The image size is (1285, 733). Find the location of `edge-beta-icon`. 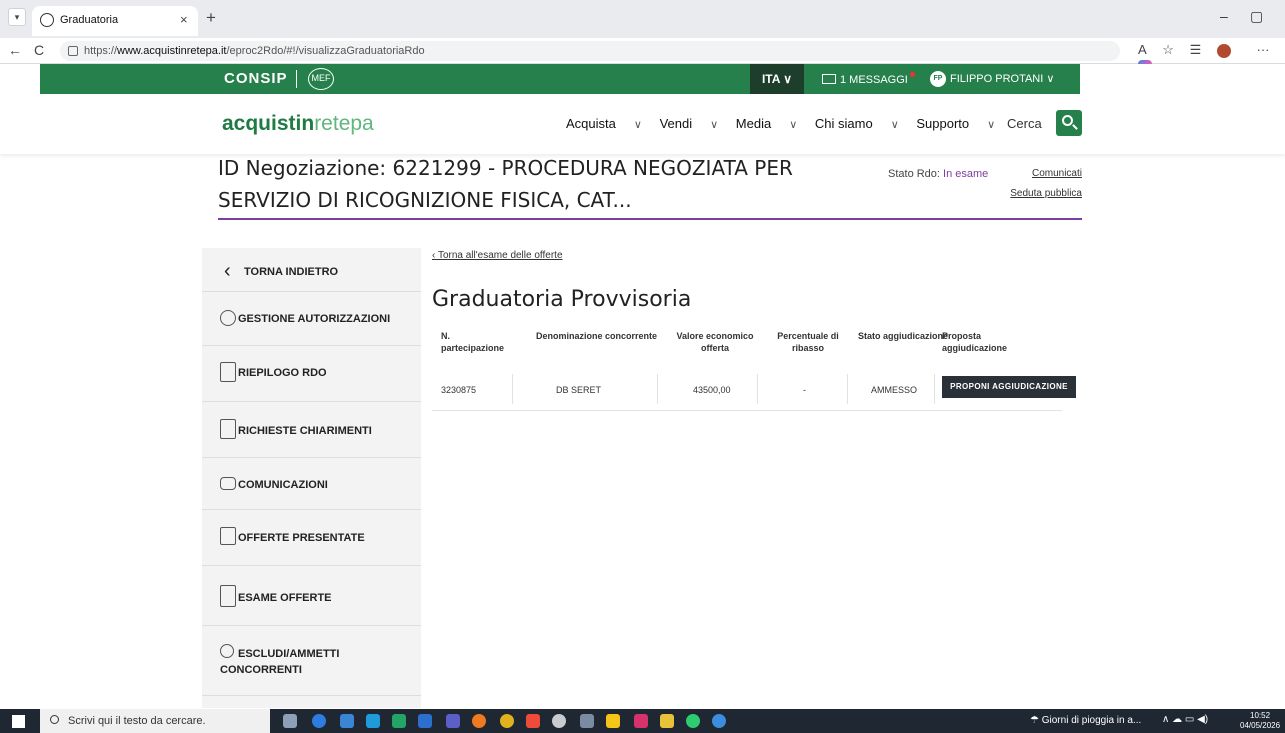

edge-beta-icon is located at coordinates (373, 721).